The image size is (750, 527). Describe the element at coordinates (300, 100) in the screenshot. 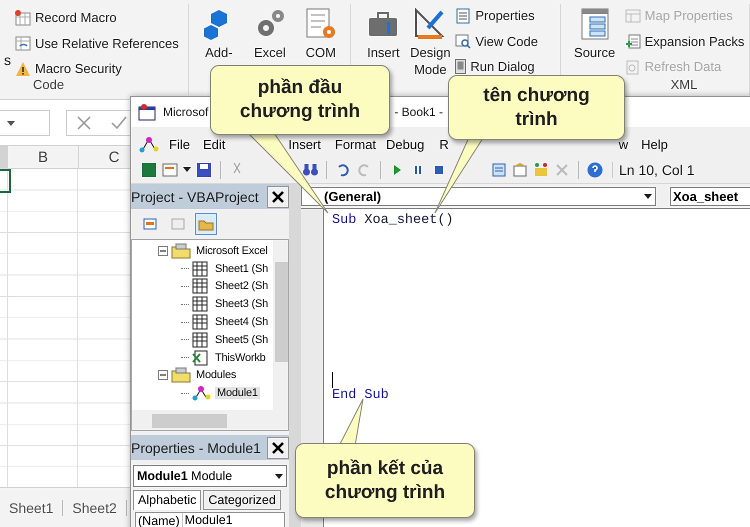

I see `callout: phần đầu chương trình` at that location.